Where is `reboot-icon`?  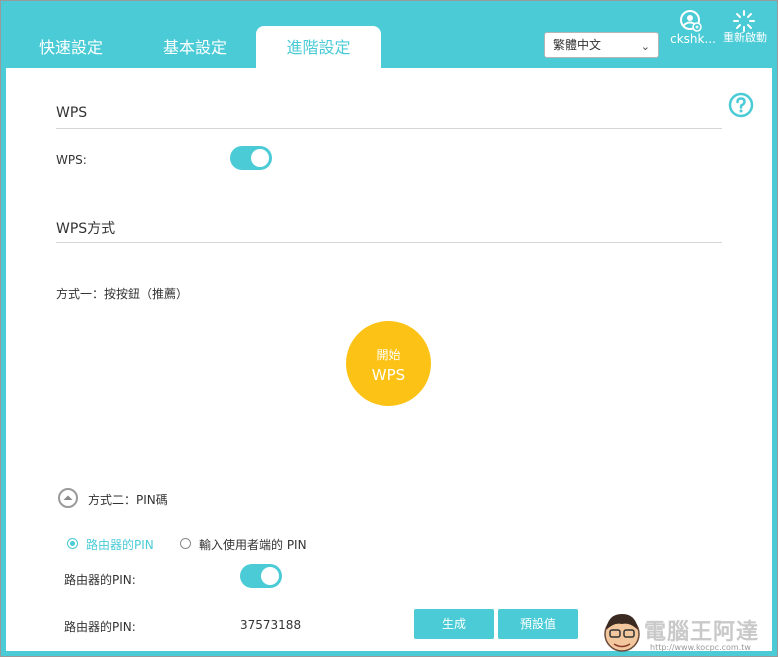 reboot-icon is located at coordinates (744, 21).